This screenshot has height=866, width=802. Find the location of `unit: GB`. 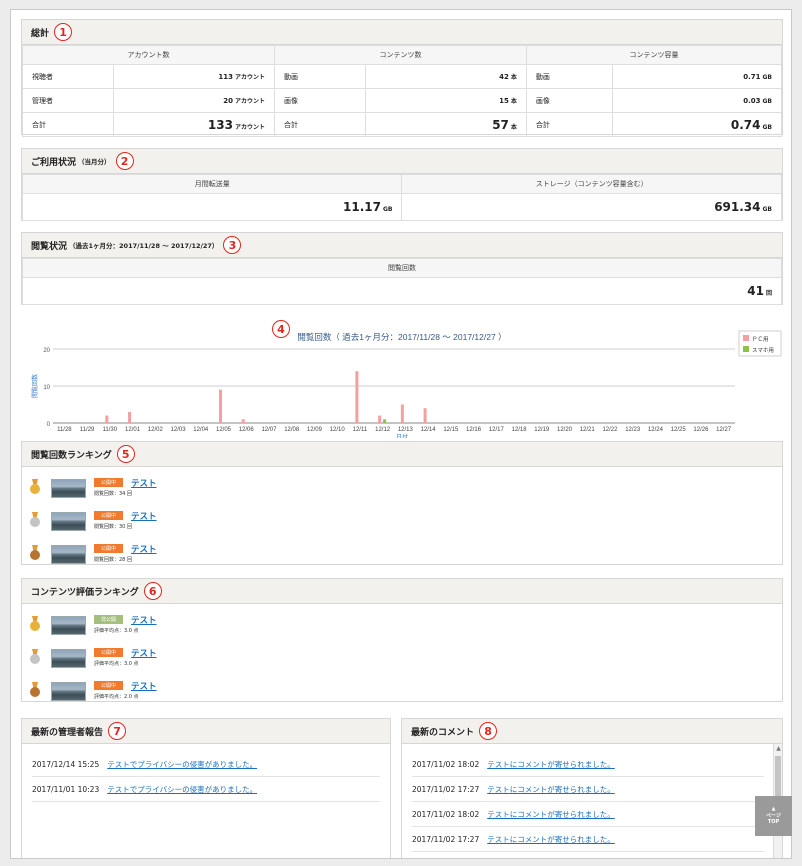

unit: GB is located at coordinates (767, 101).